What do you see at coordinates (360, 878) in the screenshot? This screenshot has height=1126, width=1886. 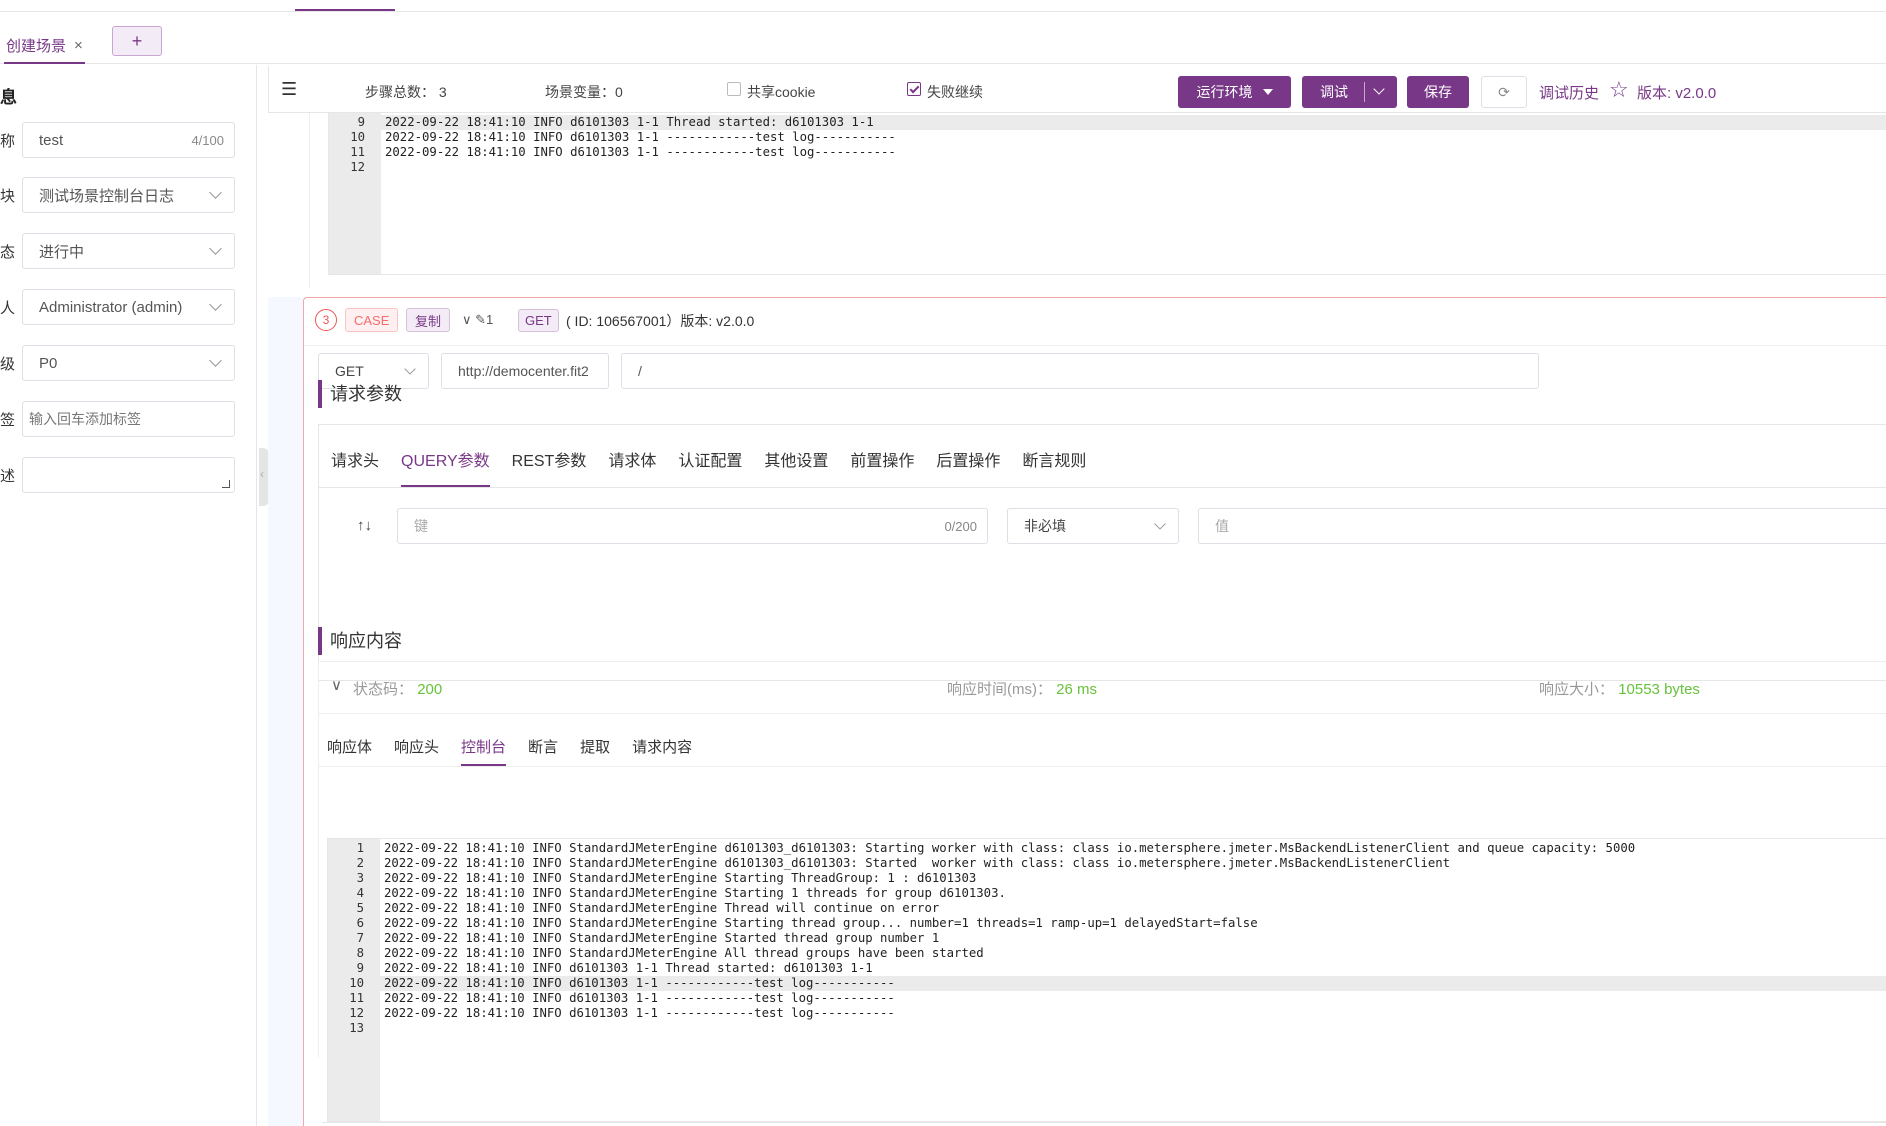 I see `line-number: 3` at bounding box center [360, 878].